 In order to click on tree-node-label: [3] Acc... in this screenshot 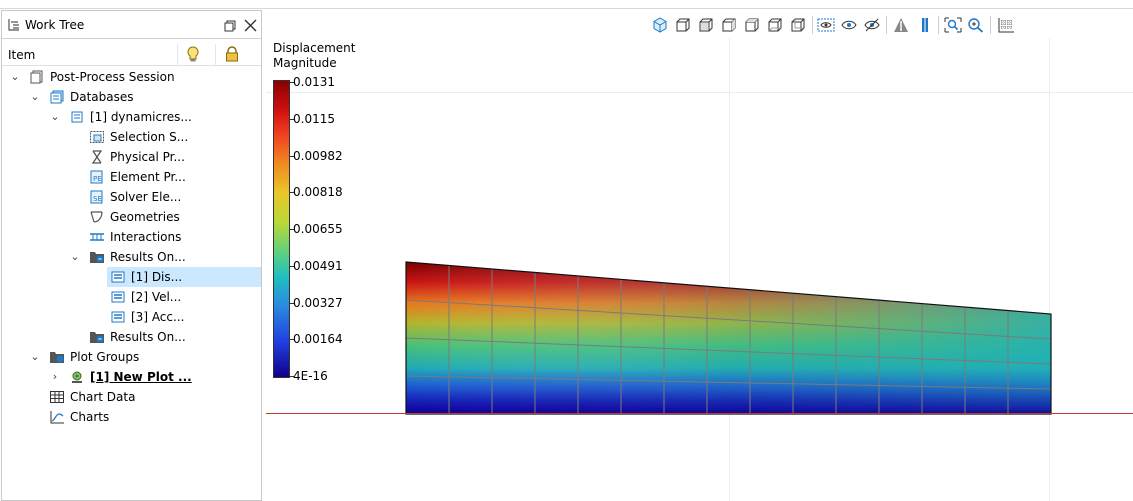, I will do `click(158, 317)`.